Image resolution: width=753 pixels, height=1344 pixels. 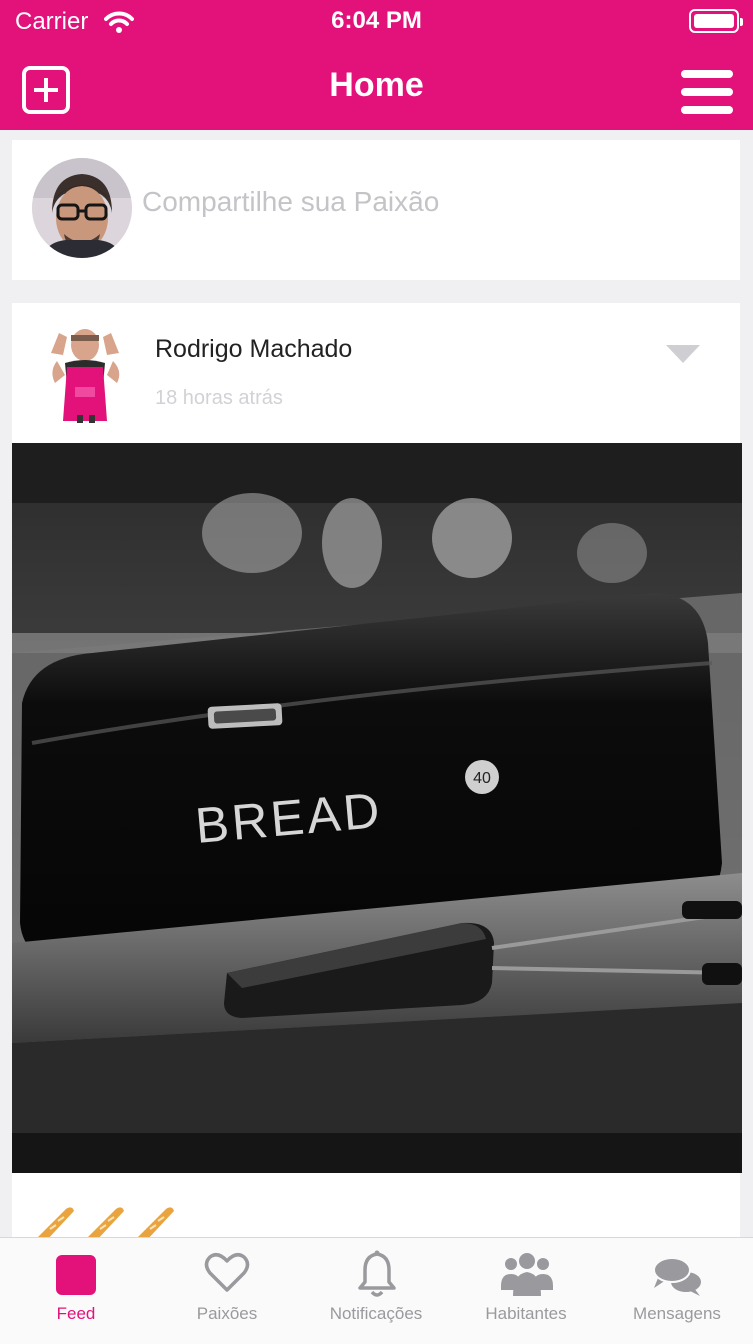 What do you see at coordinates (527, 1274) in the screenshot?
I see `people-icon` at bounding box center [527, 1274].